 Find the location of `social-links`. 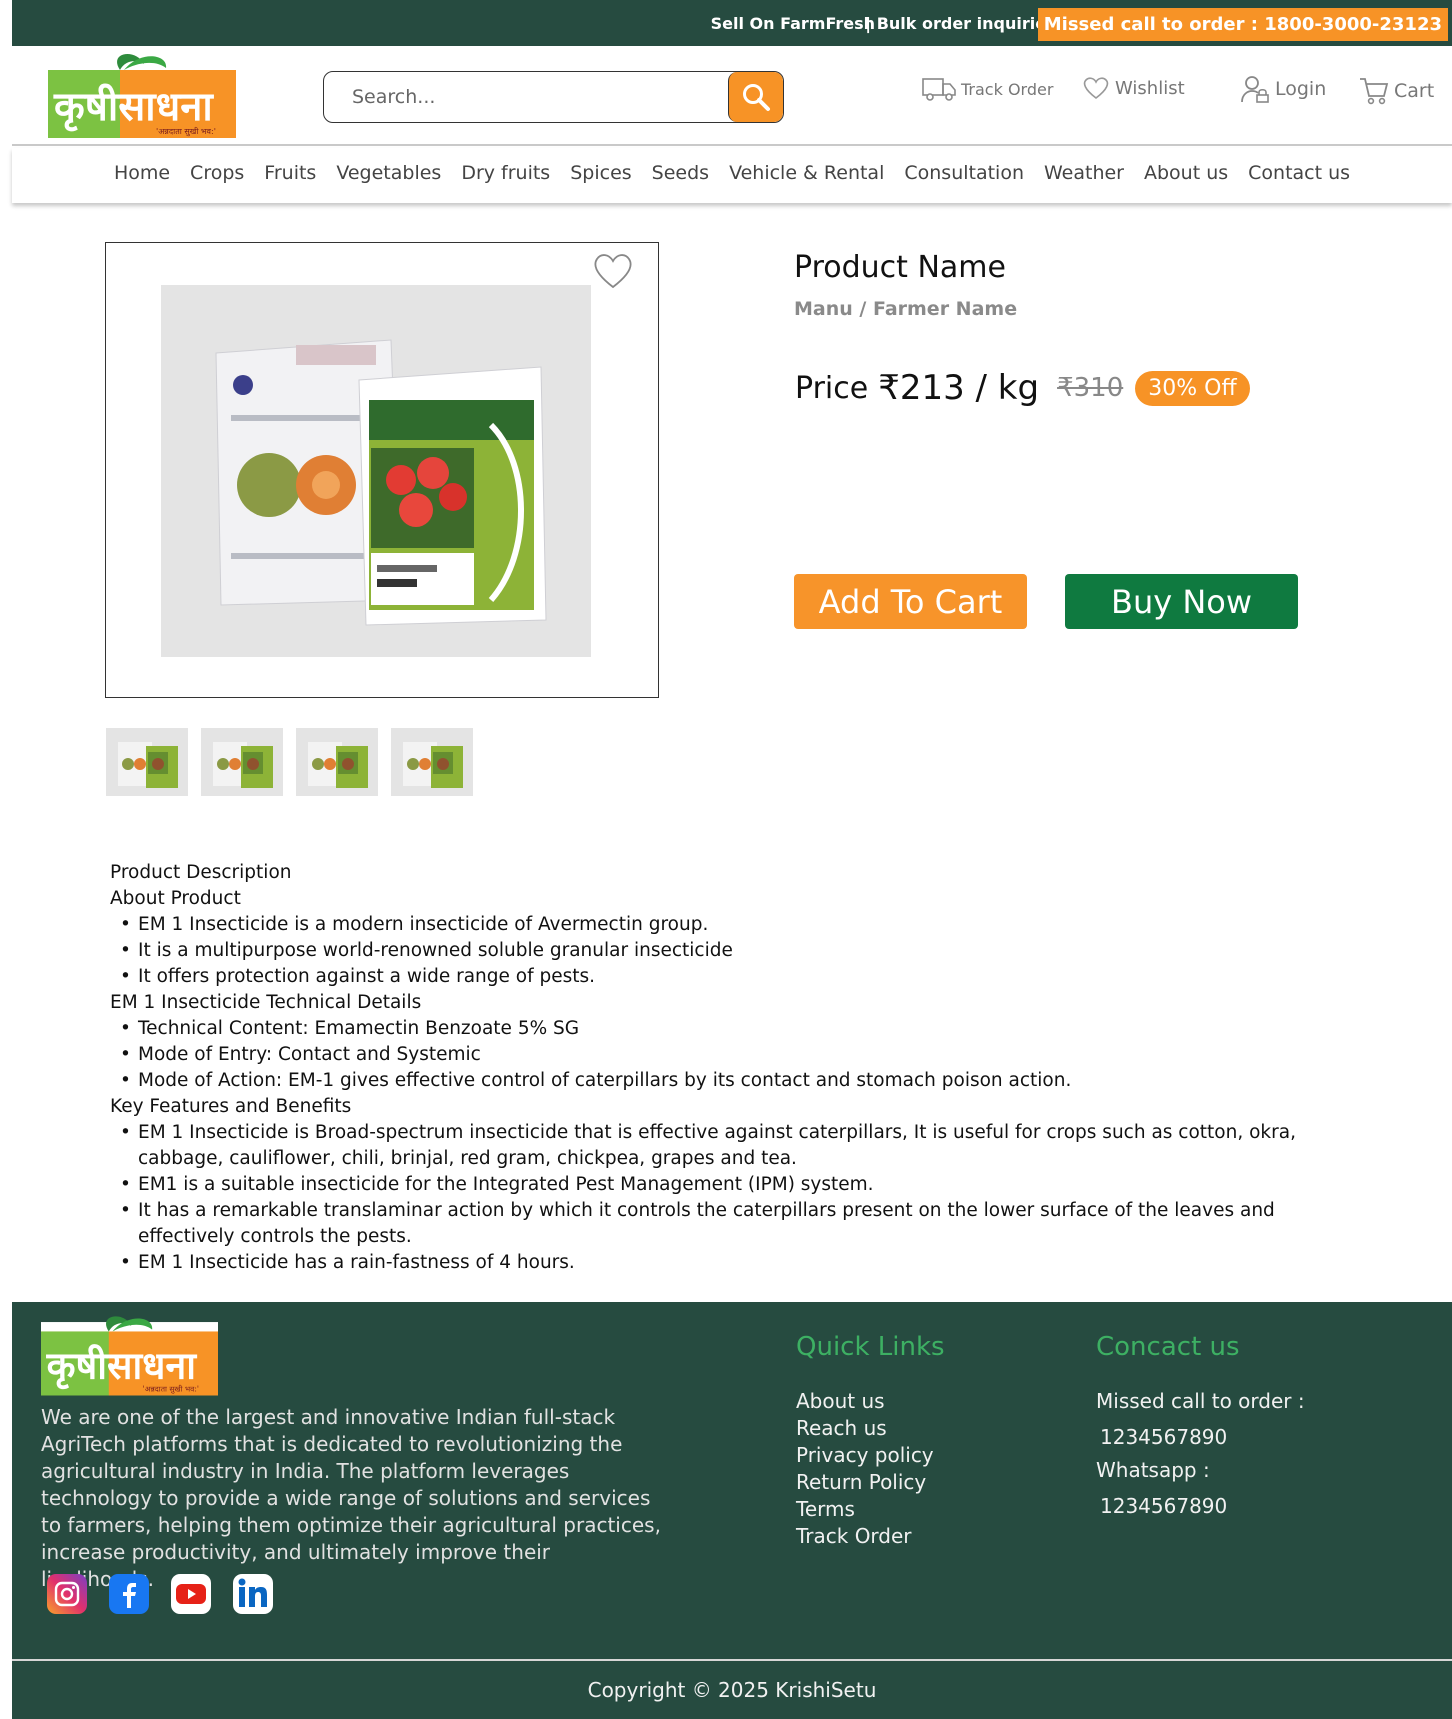

social-links is located at coordinates (160, 1594).